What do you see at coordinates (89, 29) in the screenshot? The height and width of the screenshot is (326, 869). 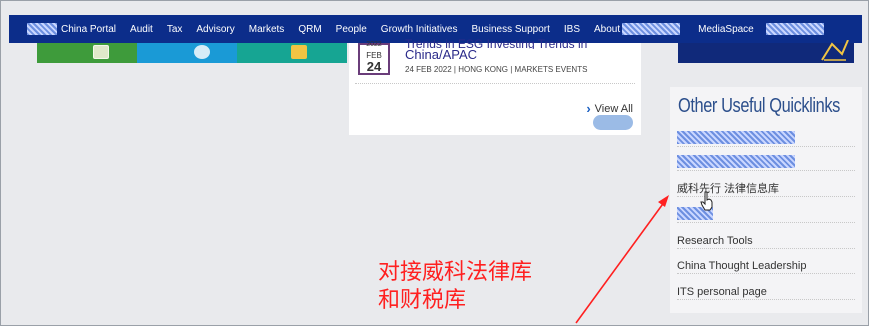 I see `nav-label: China Portal` at bounding box center [89, 29].